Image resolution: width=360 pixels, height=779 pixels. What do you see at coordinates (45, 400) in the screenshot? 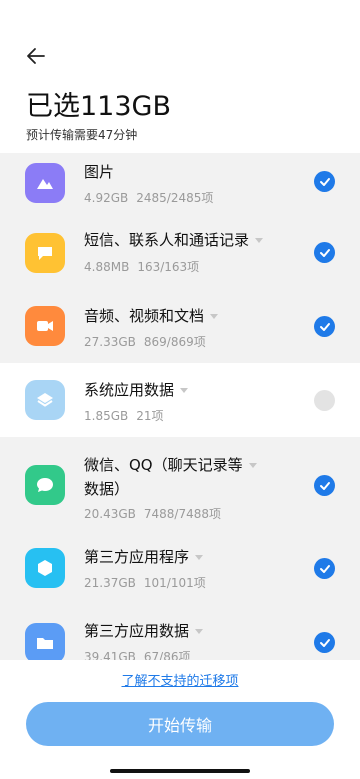
I see `layers-icon` at bounding box center [45, 400].